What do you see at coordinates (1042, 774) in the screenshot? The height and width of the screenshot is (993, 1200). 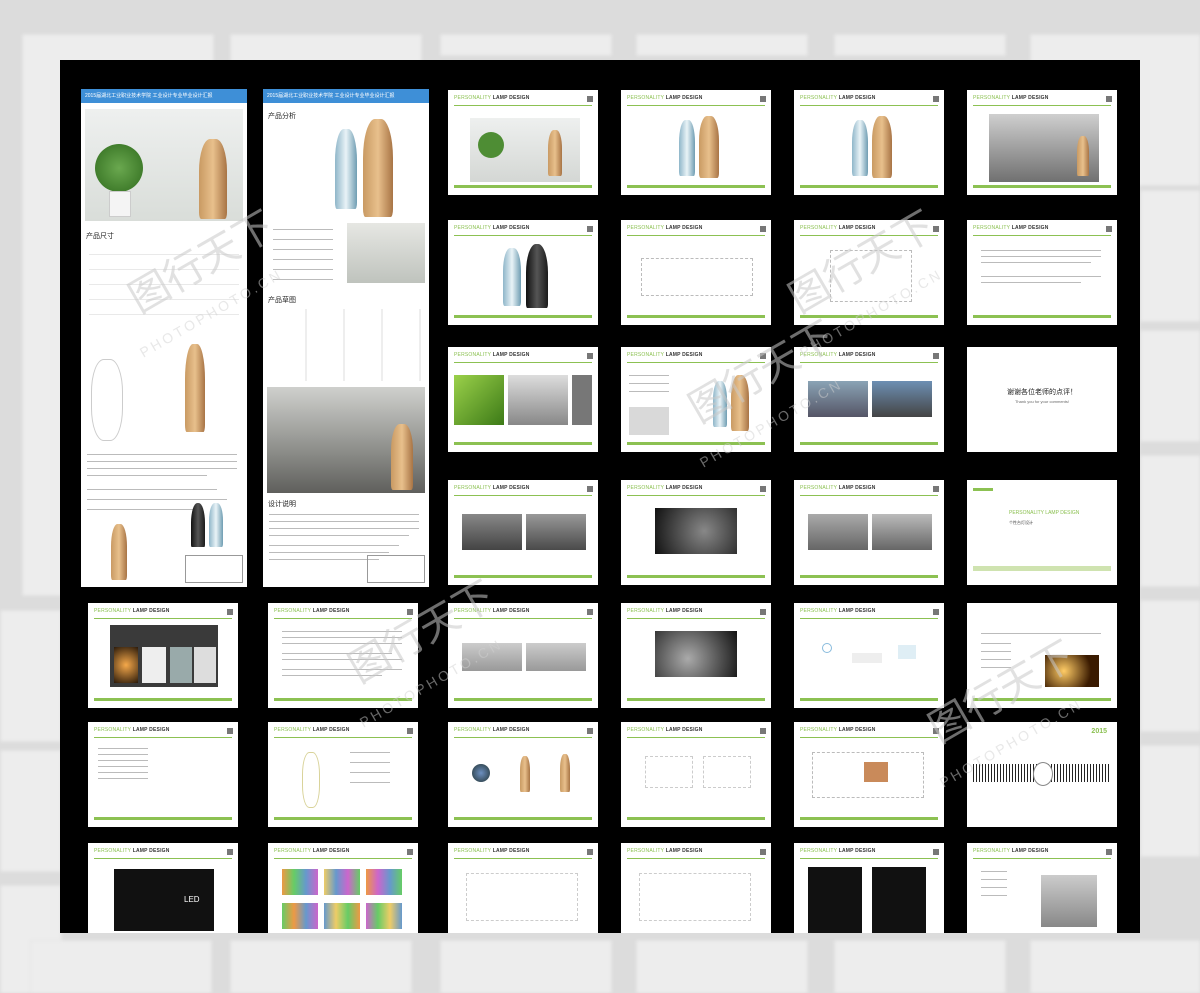 I see `slide-28-barcode: 2015` at bounding box center [1042, 774].